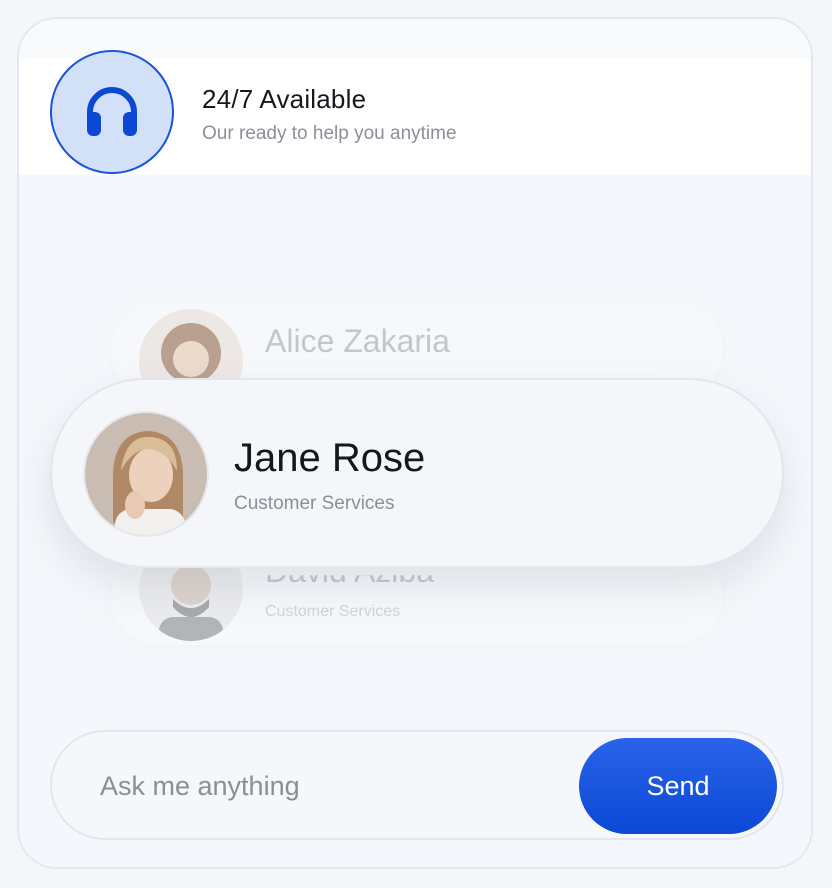 This screenshot has width=832, height=888. I want to click on agent-name: Alice Zakaria, so click(357, 341).